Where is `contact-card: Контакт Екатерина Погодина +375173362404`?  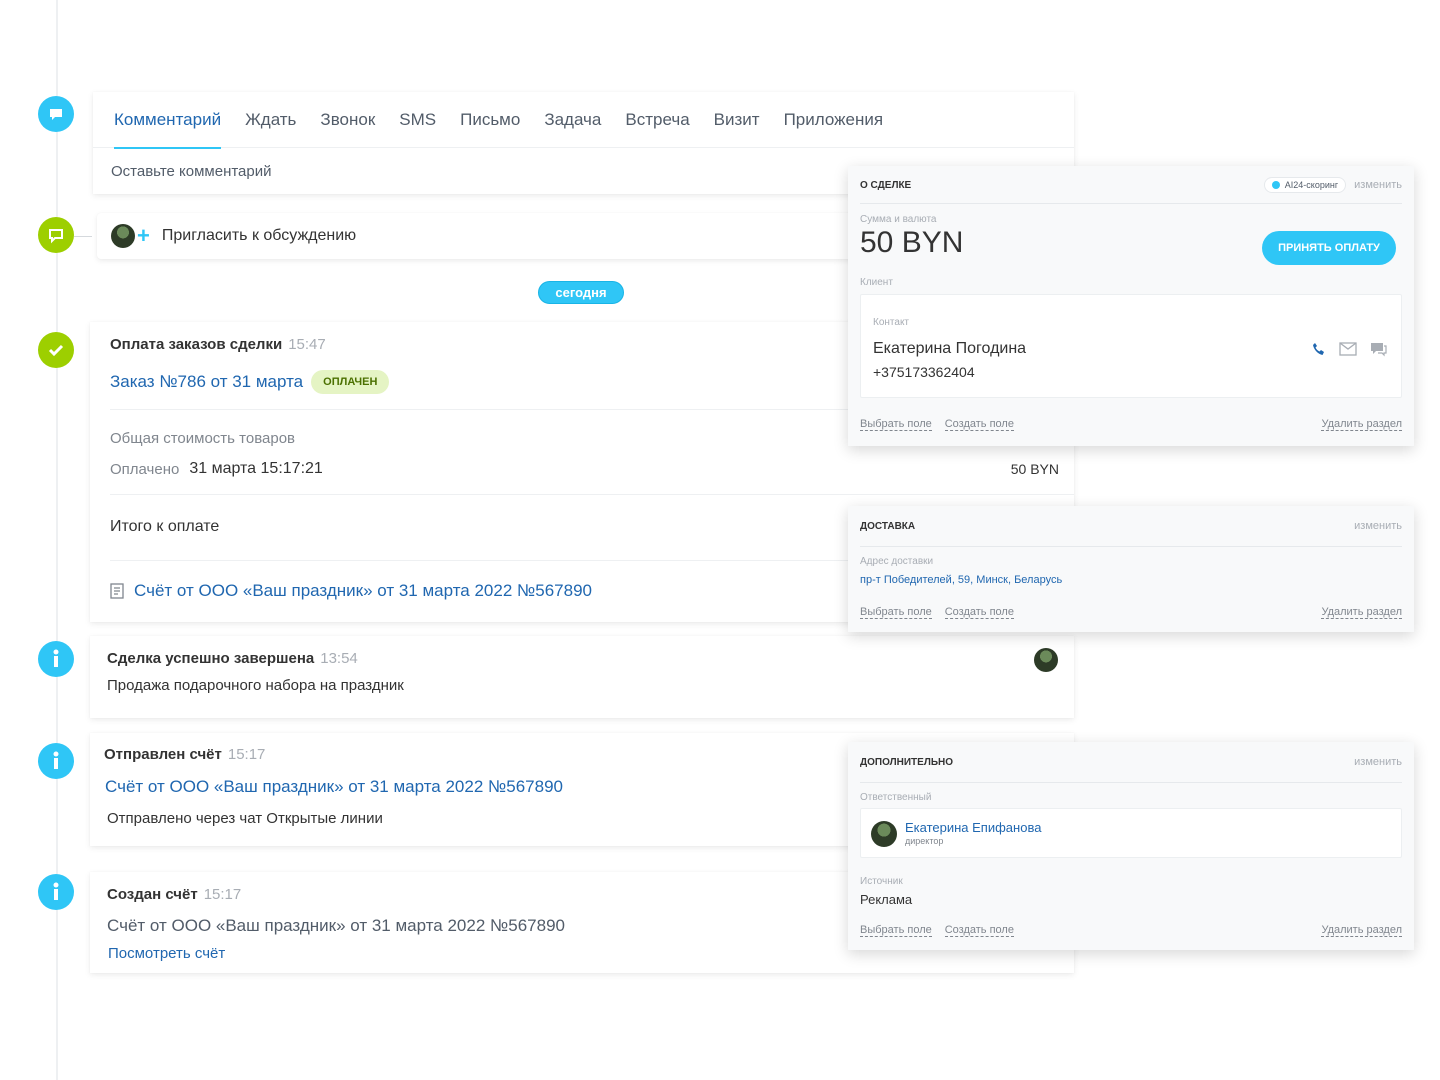 contact-card: Контакт Екатерина Погодина +375173362404 is located at coordinates (1131, 346).